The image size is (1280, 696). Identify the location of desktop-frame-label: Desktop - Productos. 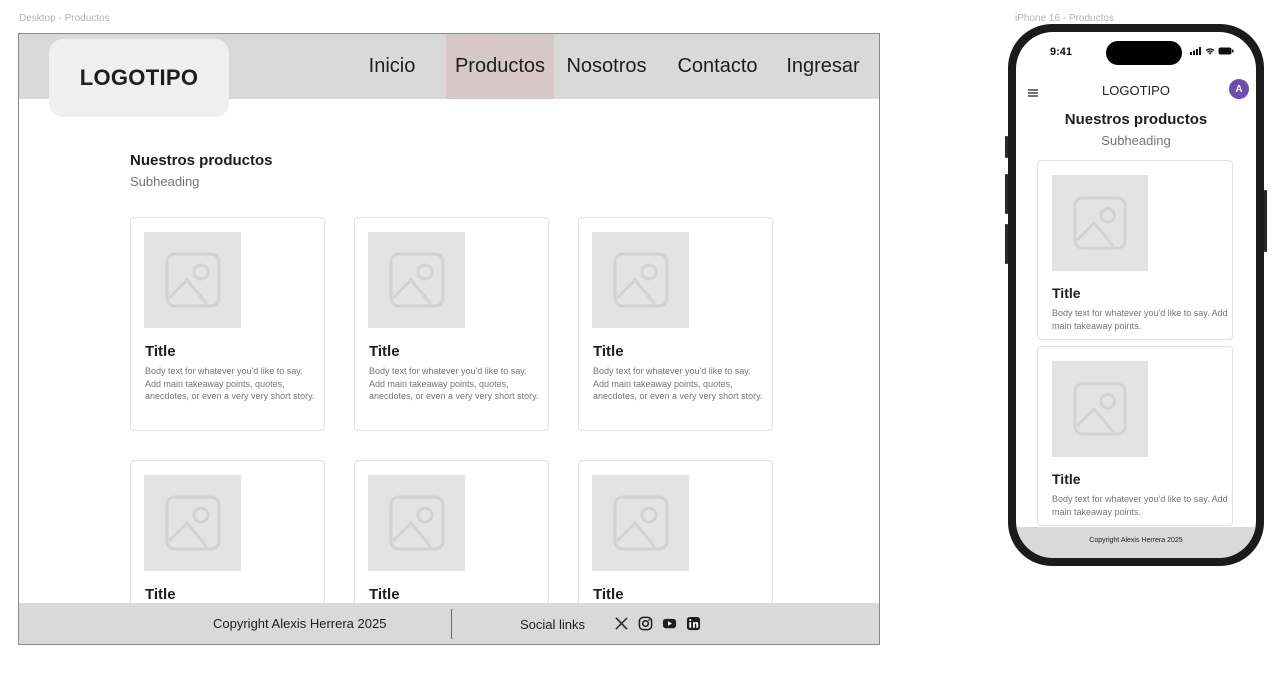
(64, 18).